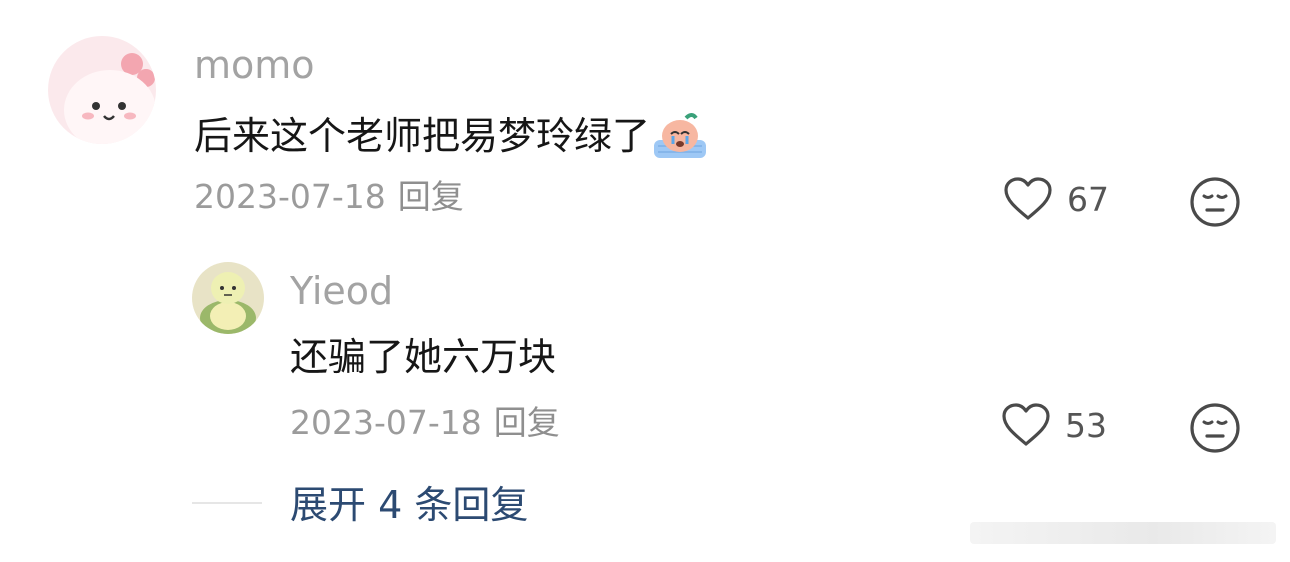 This screenshot has height=562, width=1290. I want to click on reply-reply-button: 回复, so click(527, 422).